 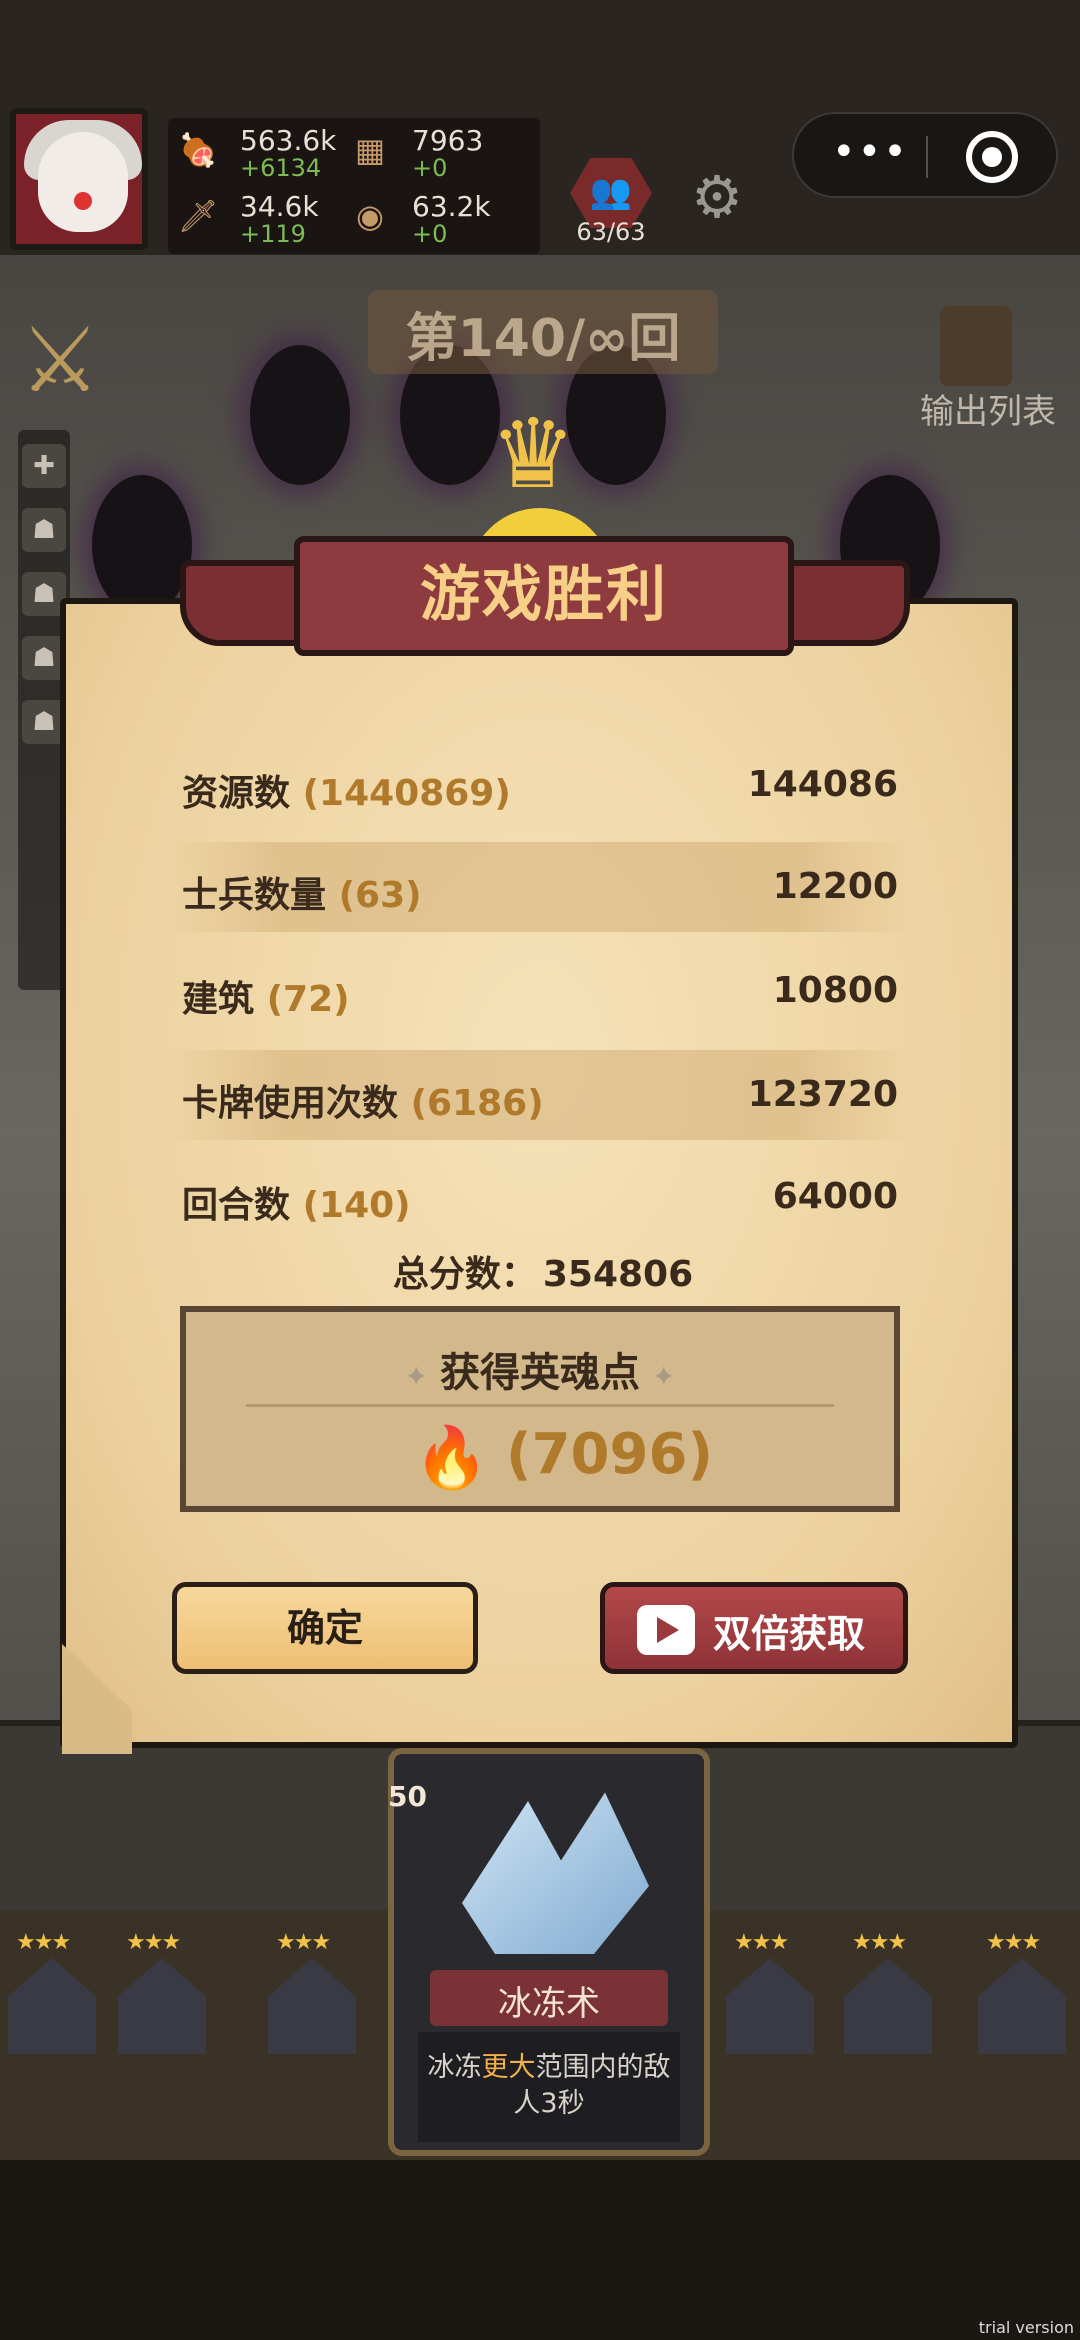 I want to click on row-count: (63), so click(x=380, y=895).